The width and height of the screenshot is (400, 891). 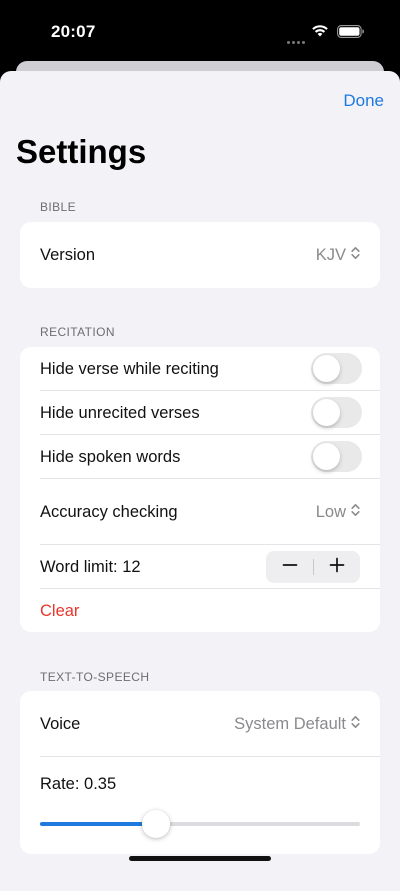 I want to click on section-header-bible: BIBLE, so click(x=58, y=207).